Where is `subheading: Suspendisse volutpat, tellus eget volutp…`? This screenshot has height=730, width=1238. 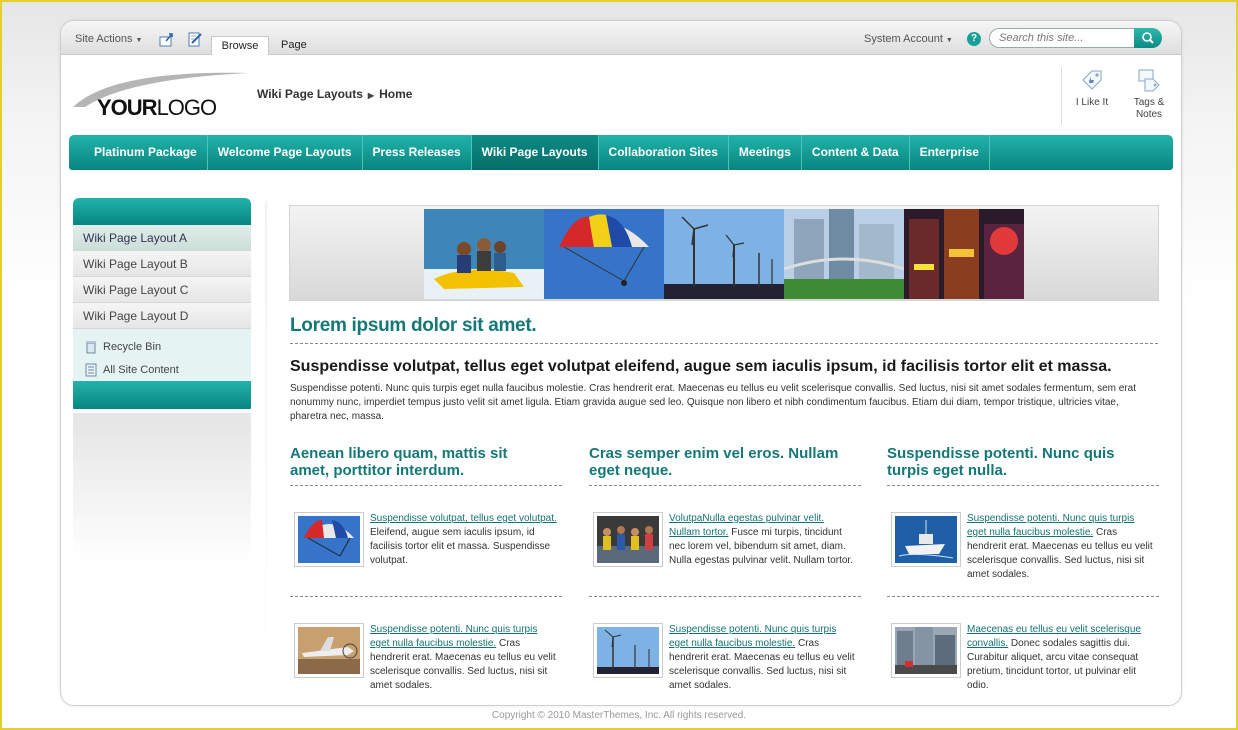 subheading: Suspendisse volutpat, tellus eget volutp… is located at coordinates (701, 366).